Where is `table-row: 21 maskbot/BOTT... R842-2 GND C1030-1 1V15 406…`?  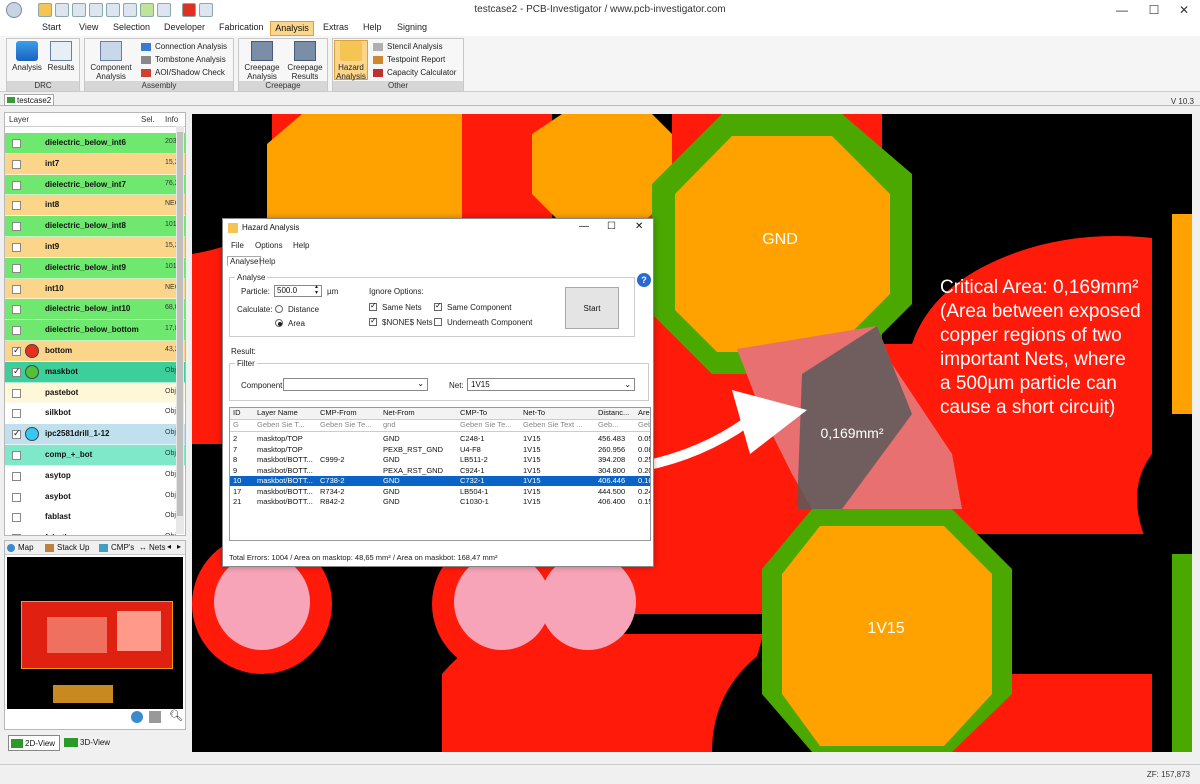
table-row: 21 maskbot/BOTT... R842-2 GND C1030-1 1V15 406… is located at coordinates (440, 502).